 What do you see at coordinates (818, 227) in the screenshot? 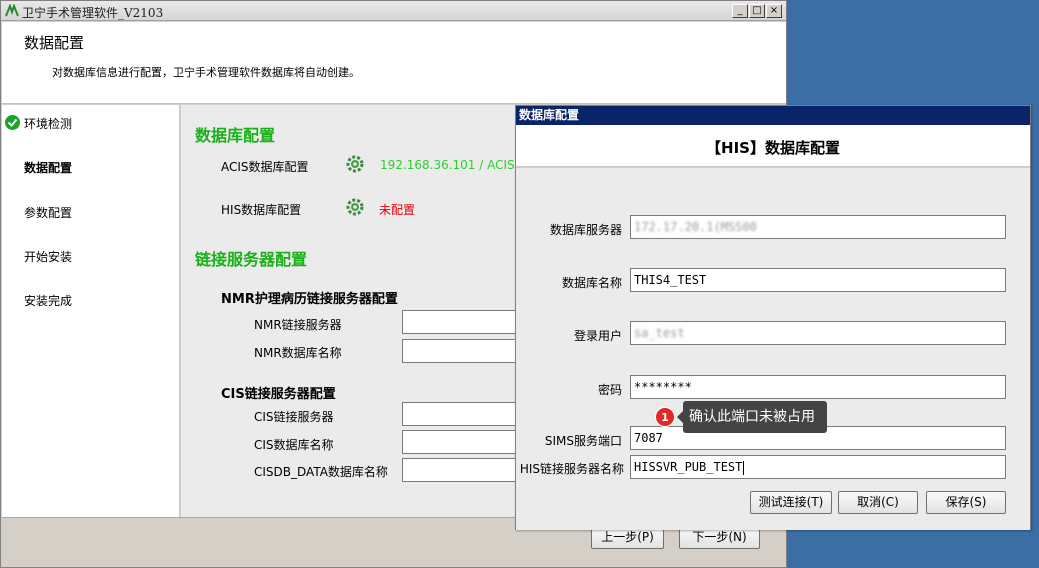
I see `server-input: 172.17.20.1(MSS00` at bounding box center [818, 227].